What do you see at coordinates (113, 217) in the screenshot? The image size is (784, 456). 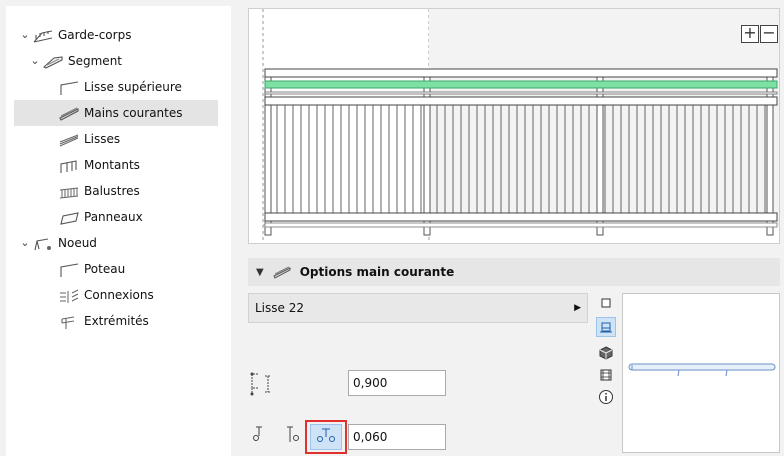 I see `tree-item-label: Panneaux` at bounding box center [113, 217].